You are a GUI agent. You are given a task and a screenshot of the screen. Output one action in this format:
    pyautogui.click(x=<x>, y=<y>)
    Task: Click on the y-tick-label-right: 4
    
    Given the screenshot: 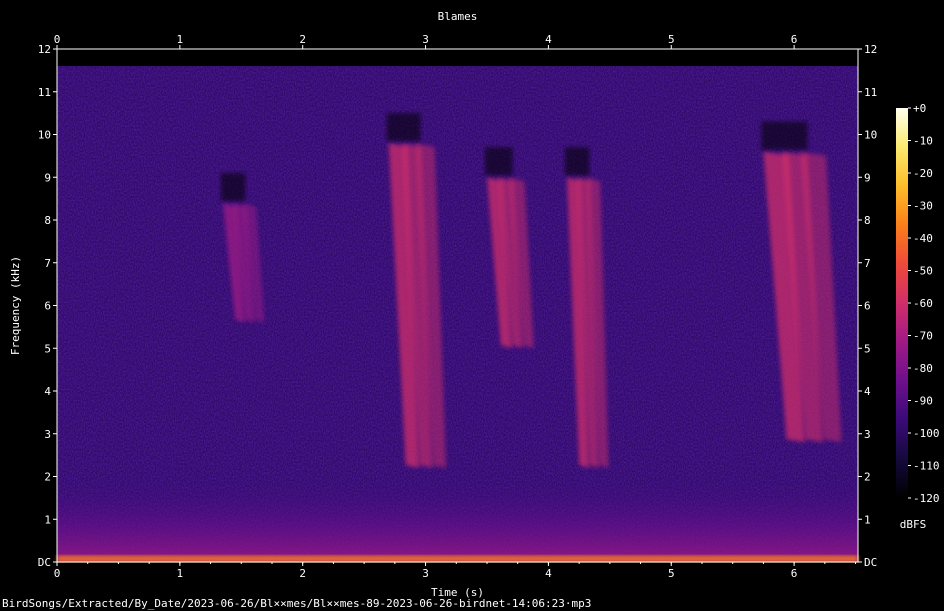 What is the action you would take?
    pyautogui.click(x=867, y=391)
    